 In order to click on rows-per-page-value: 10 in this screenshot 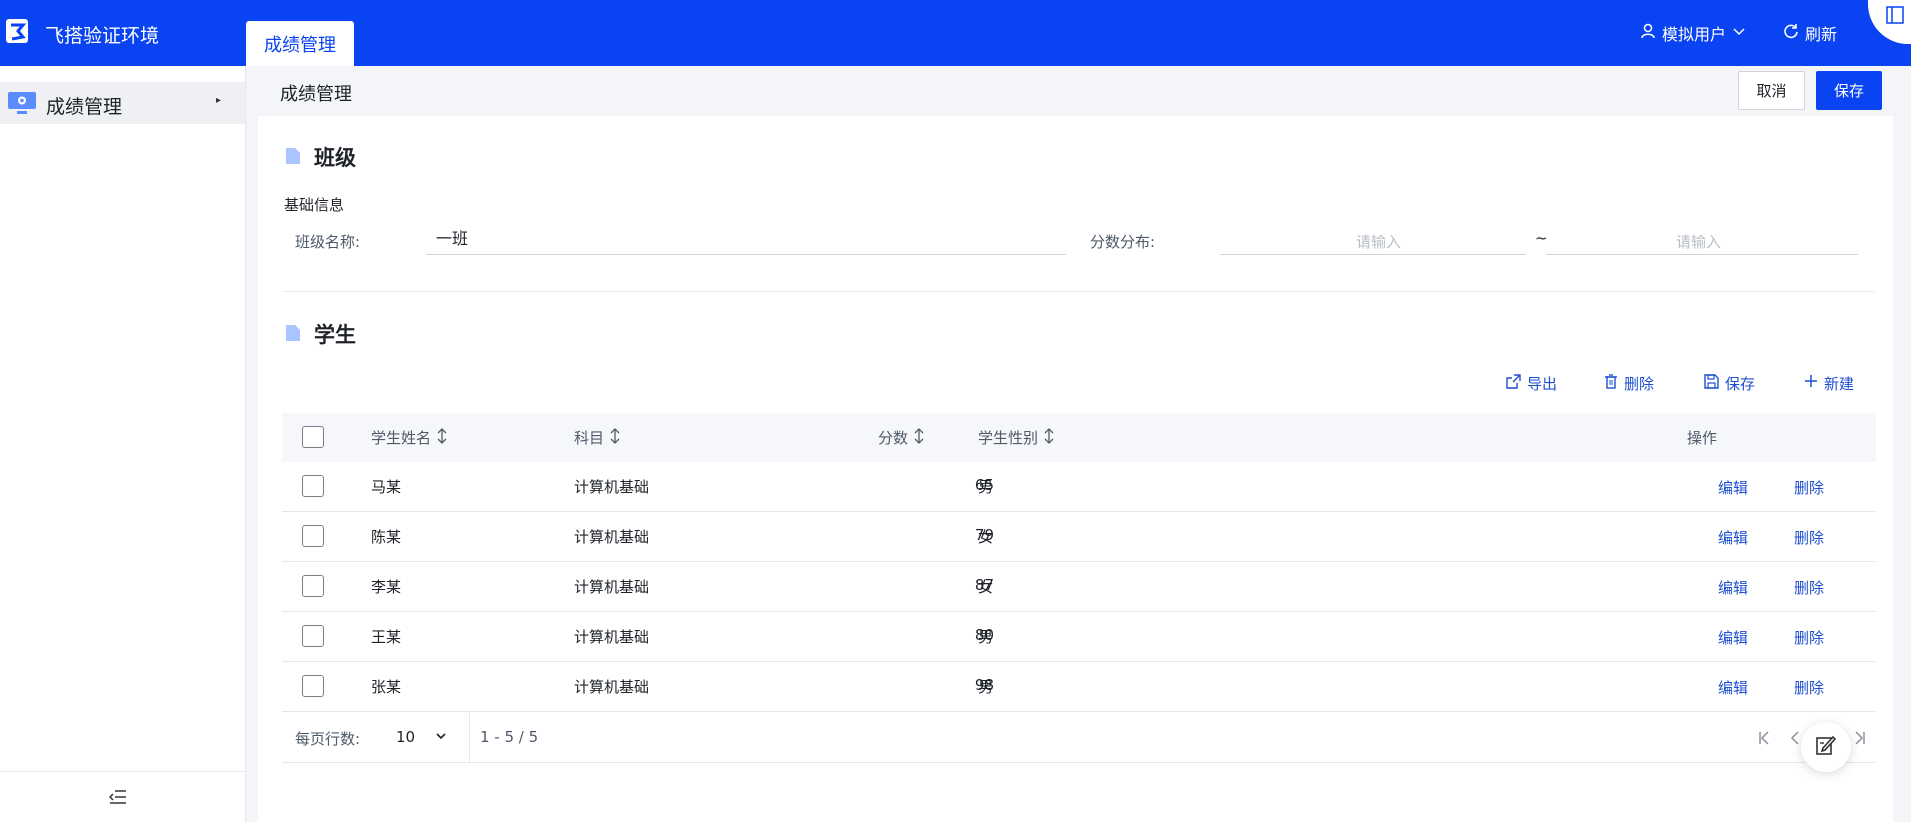, I will do `click(406, 737)`.